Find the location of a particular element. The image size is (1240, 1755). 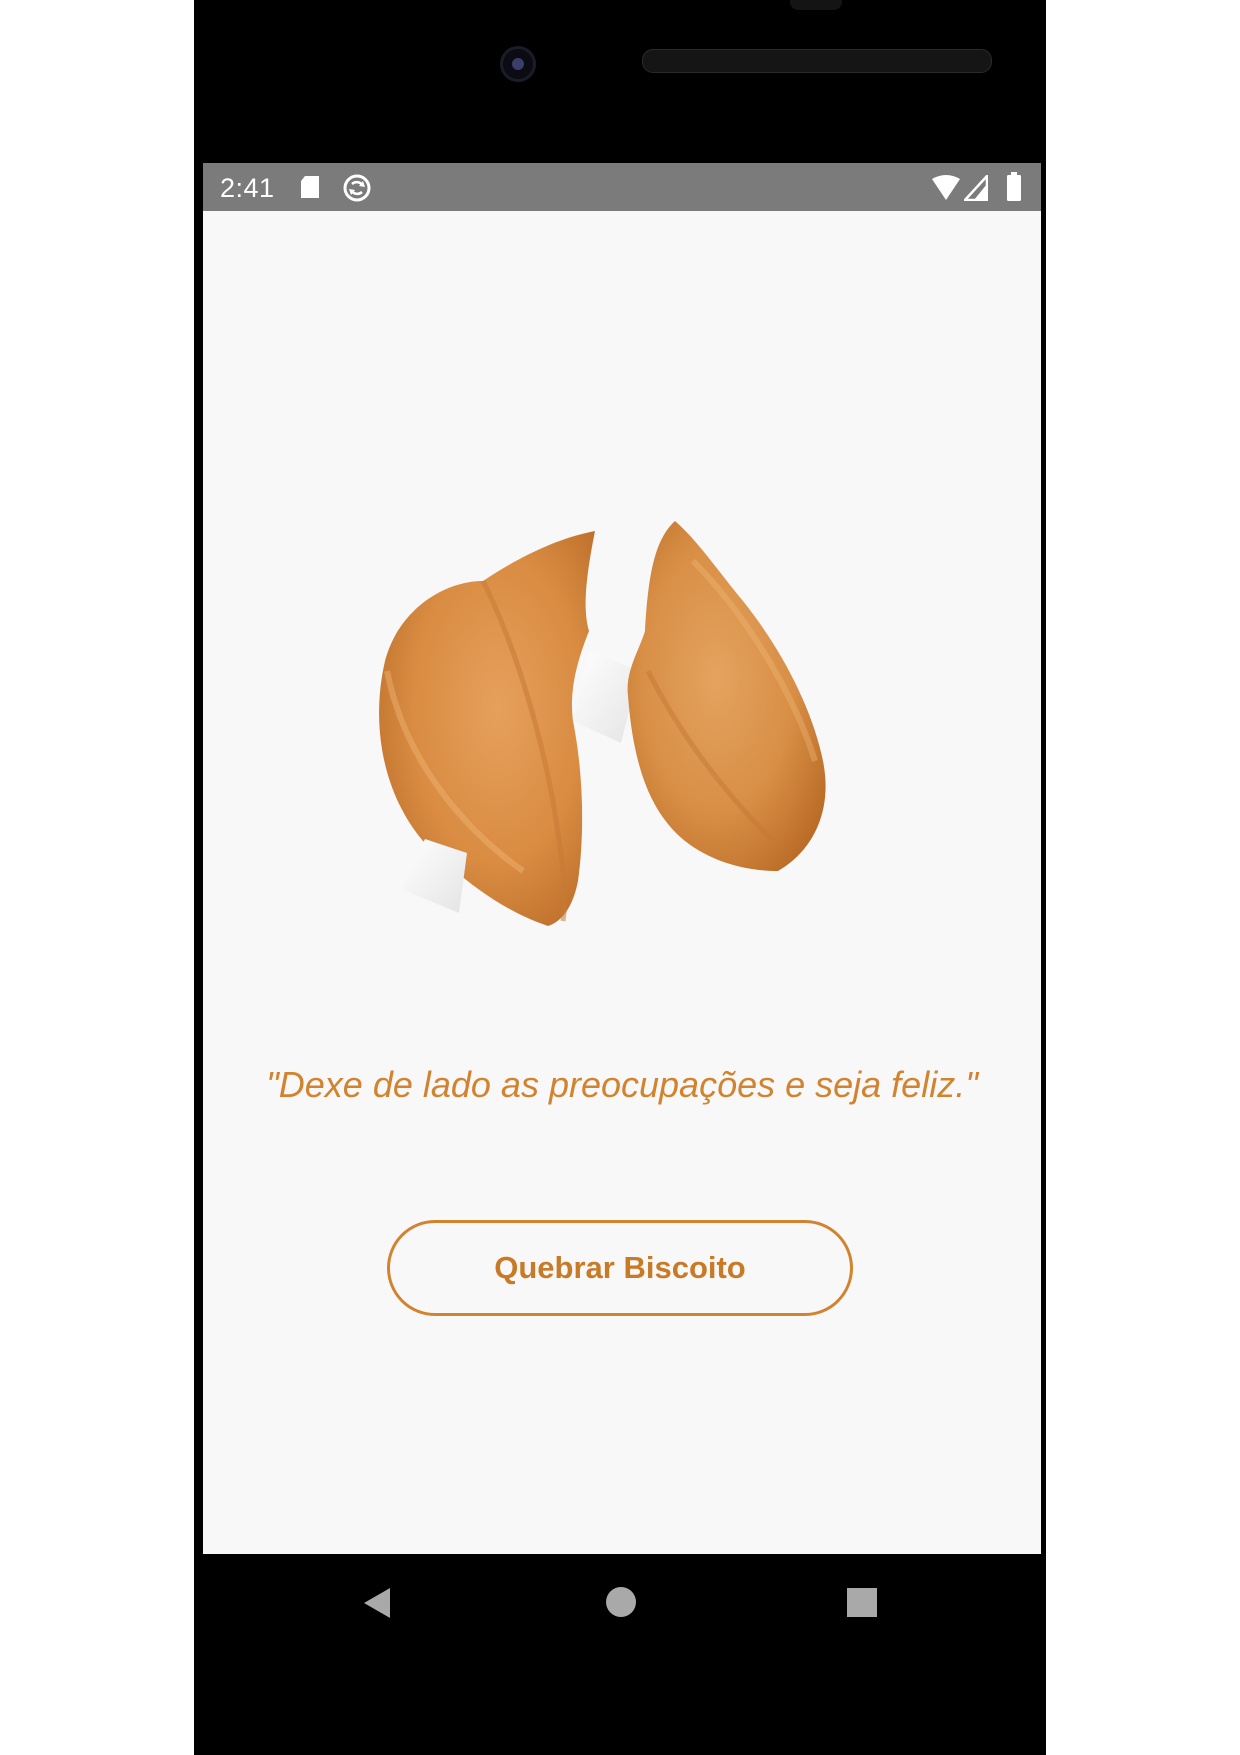

wifi-icon is located at coordinates (946, 187).